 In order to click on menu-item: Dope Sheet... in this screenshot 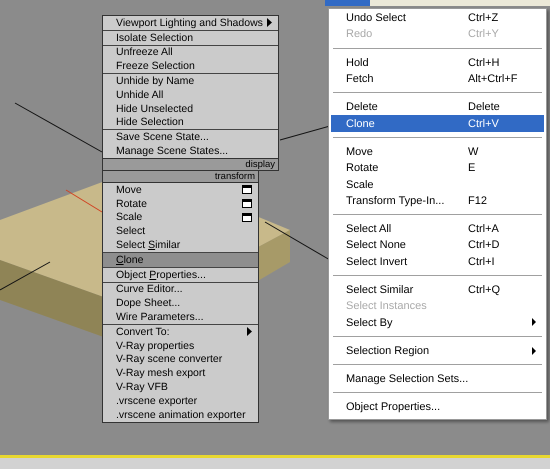, I will do `click(180, 303)`.